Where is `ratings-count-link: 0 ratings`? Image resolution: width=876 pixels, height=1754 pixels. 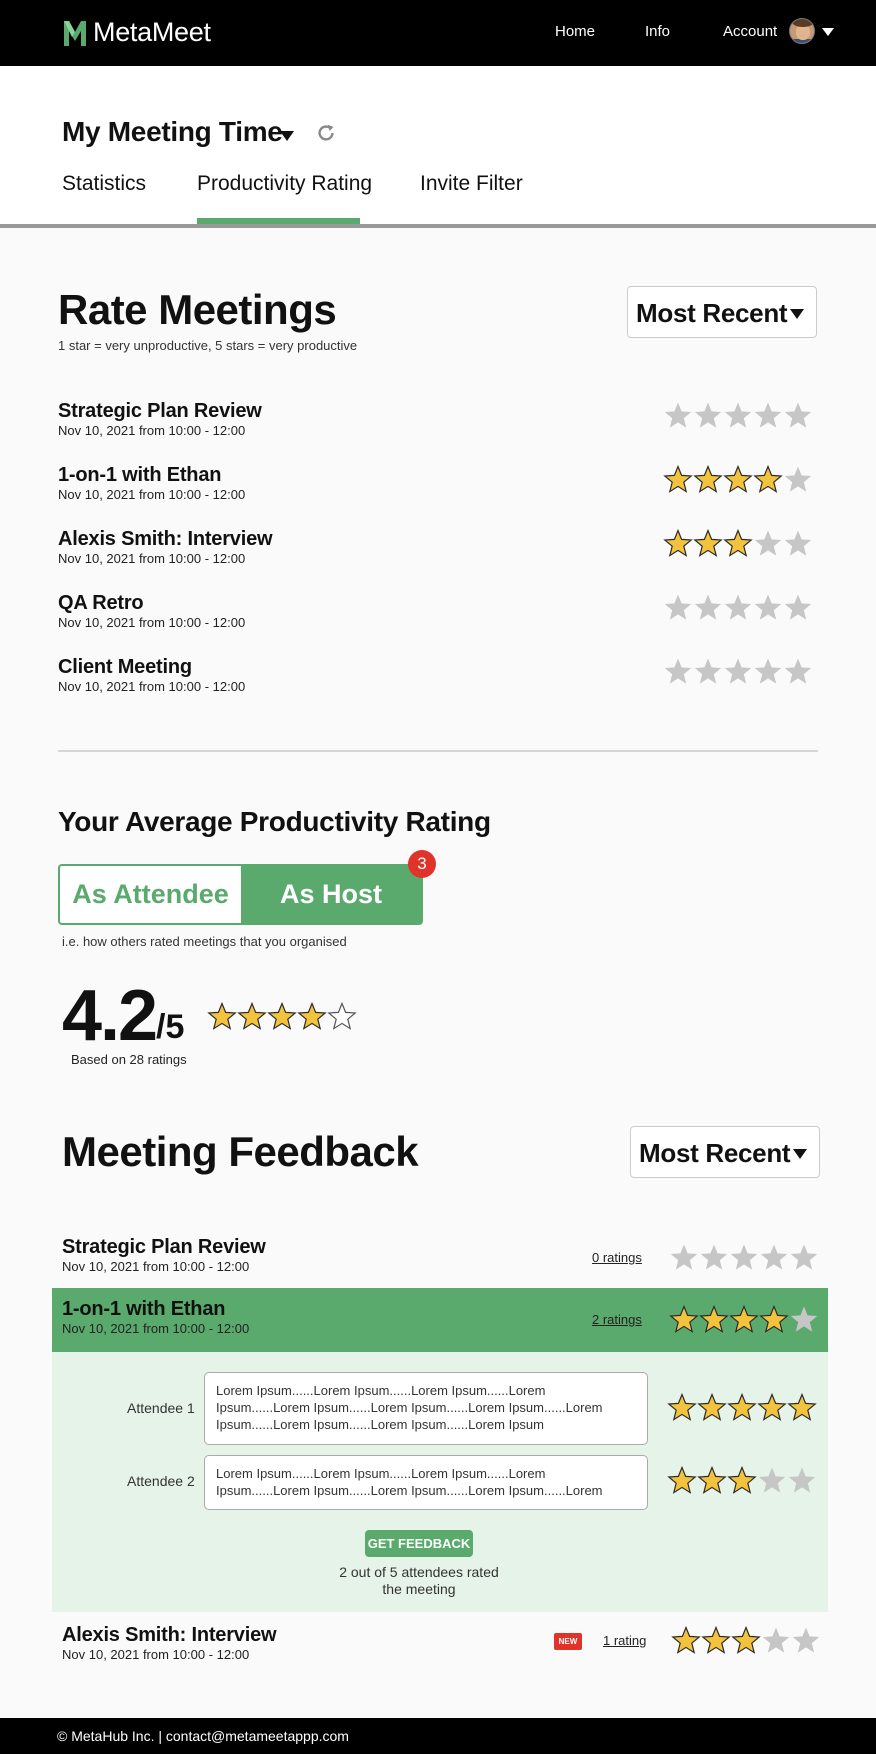 ratings-count-link: 0 ratings is located at coordinates (617, 1257).